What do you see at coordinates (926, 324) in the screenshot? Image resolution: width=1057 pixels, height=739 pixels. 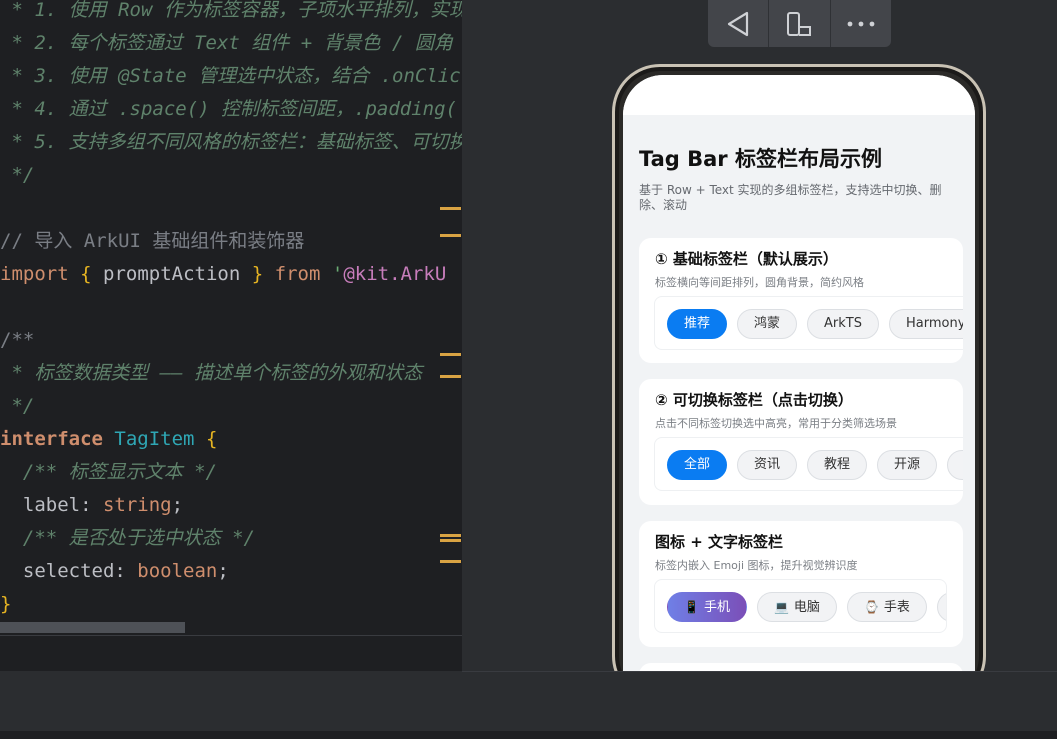 I see `tag-harmonyos: HarmonyOS` at bounding box center [926, 324].